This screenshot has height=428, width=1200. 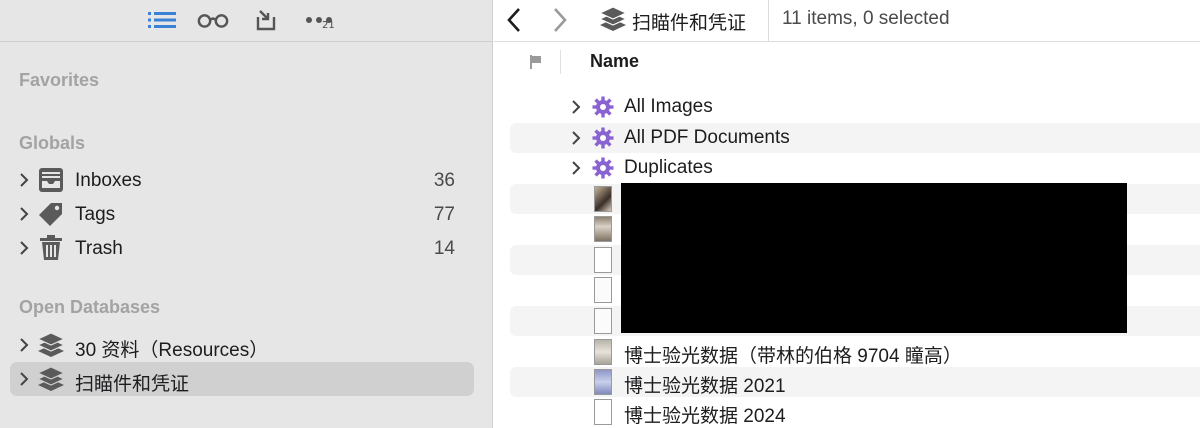 I want to click on row-label: 博士验光数据 2024, so click(x=705, y=416).